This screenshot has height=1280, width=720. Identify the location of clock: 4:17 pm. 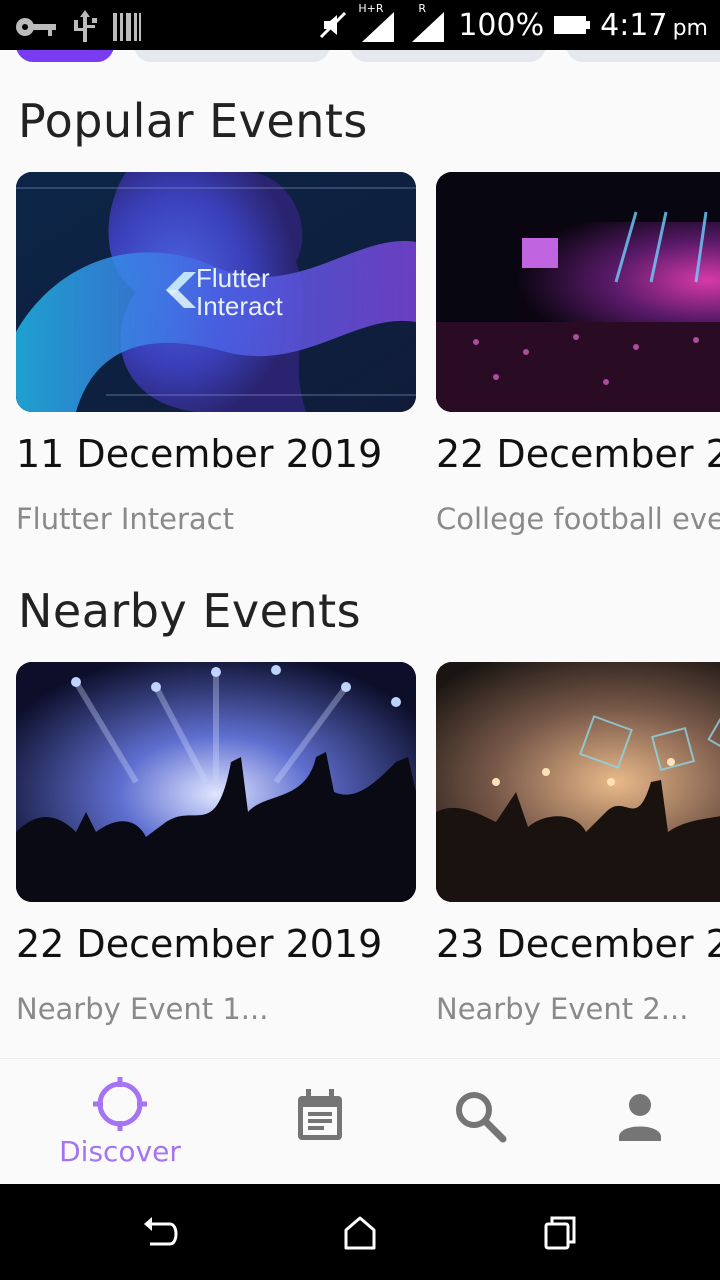
(654, 25).